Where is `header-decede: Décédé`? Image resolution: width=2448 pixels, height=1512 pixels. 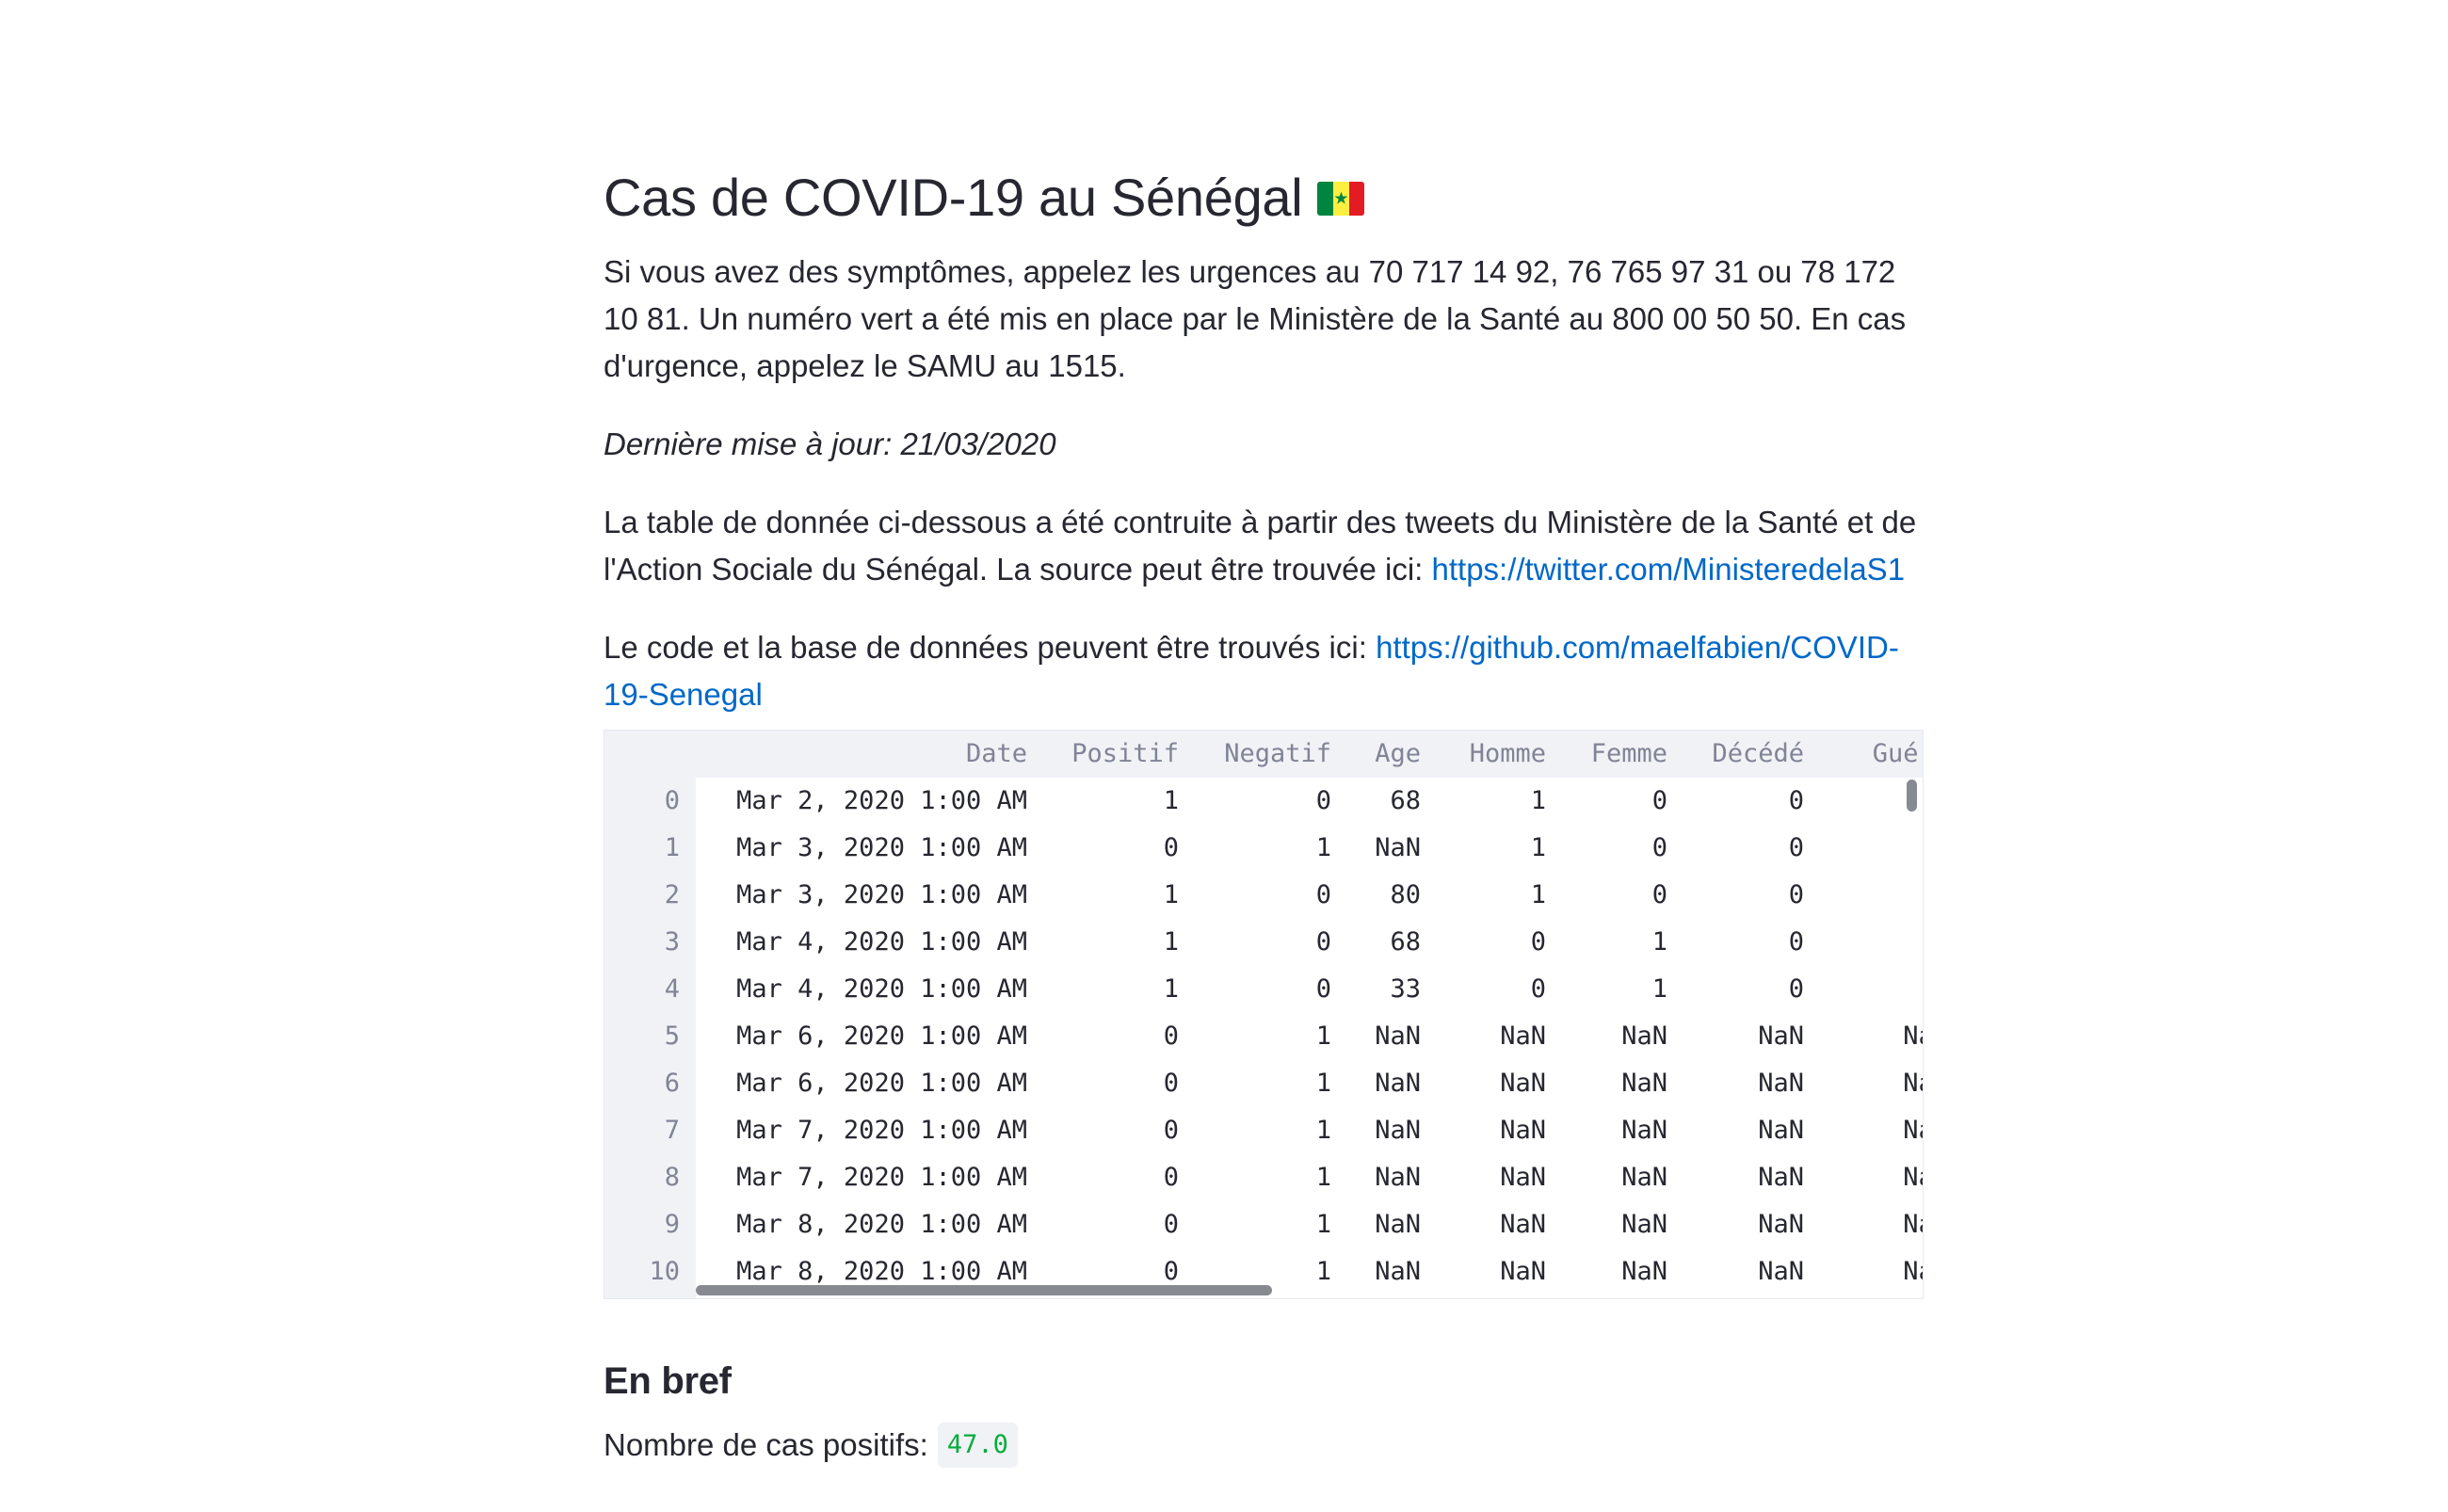 header-decede: Décédé is located at coordinates (1758, 754).